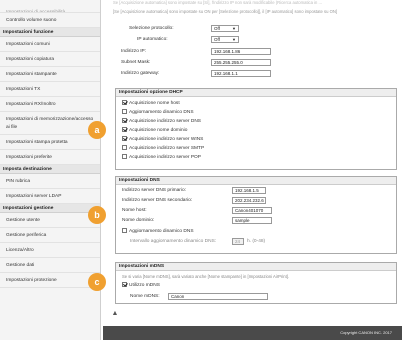 Image resolution: width=402 pixels, height=340 pixels. I want to click on dhcp-opt-pop: Acquisizione indirizzo server POP, so click(161, 157).